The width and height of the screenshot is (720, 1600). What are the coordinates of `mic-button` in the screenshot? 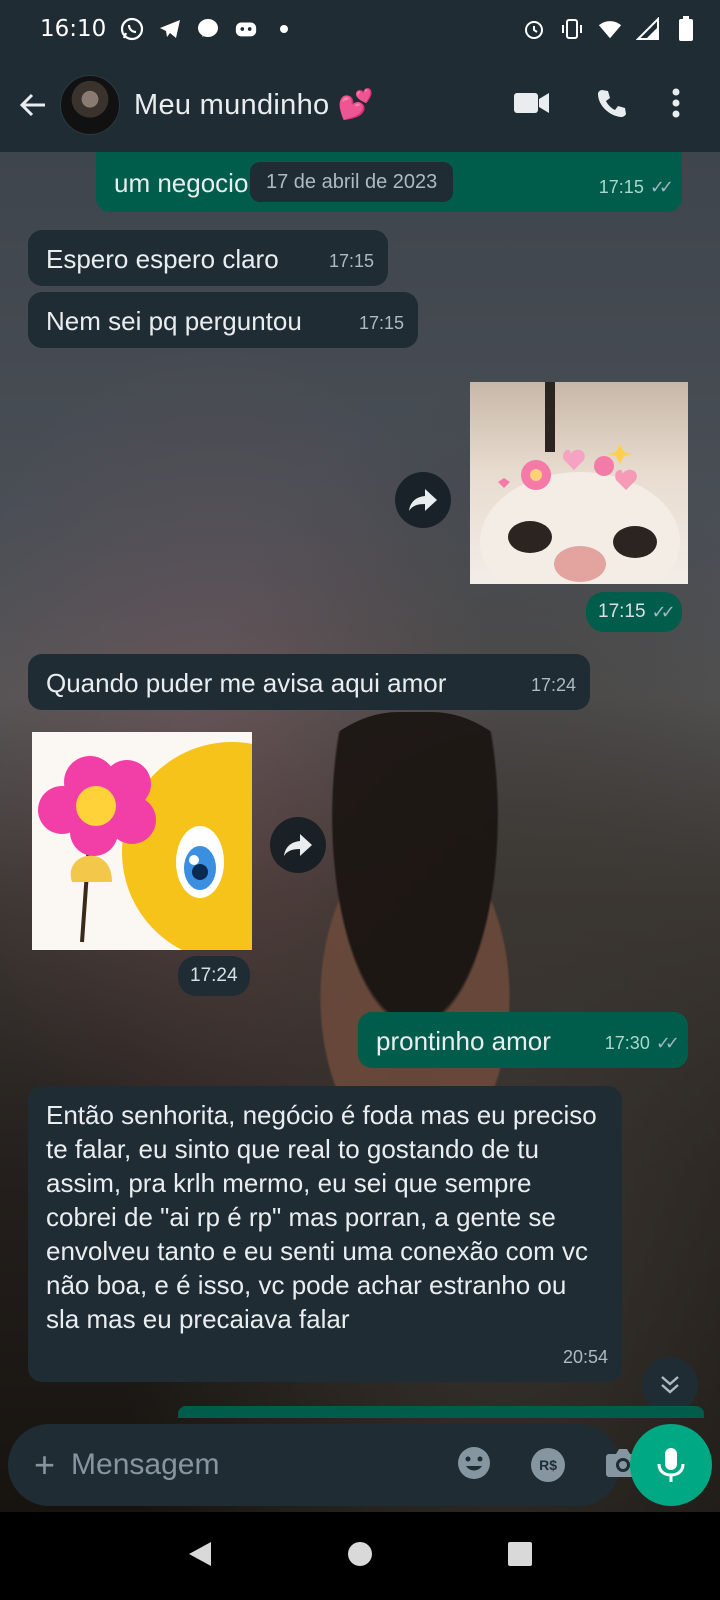 It's located at (671, 1465).